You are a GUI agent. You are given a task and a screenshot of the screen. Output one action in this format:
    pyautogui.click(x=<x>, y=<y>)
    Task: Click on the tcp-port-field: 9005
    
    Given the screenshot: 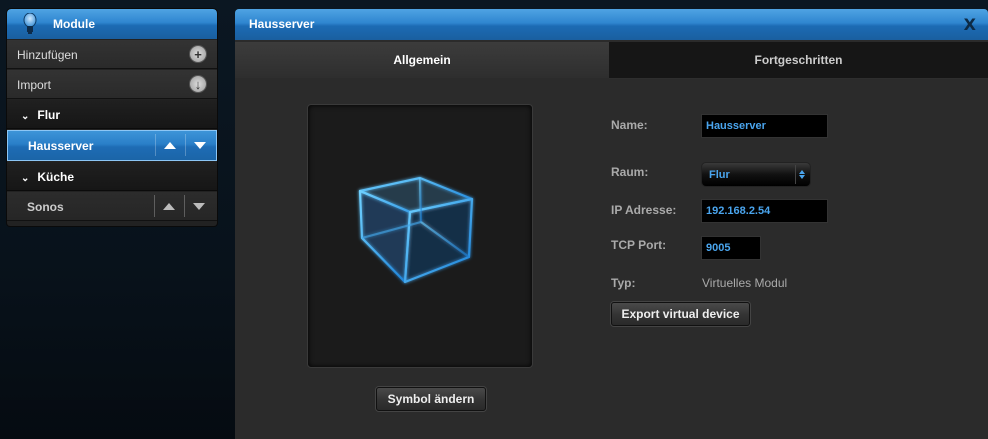 What is the action you would take?
    pyautogui.click(x=731, y=248)
    